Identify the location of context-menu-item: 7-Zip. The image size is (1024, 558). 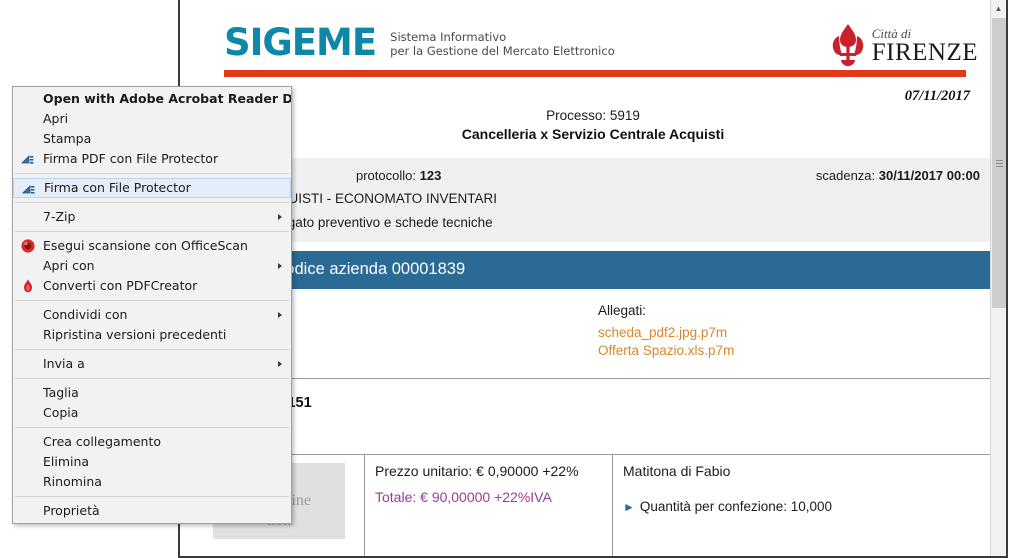
(152, 217).